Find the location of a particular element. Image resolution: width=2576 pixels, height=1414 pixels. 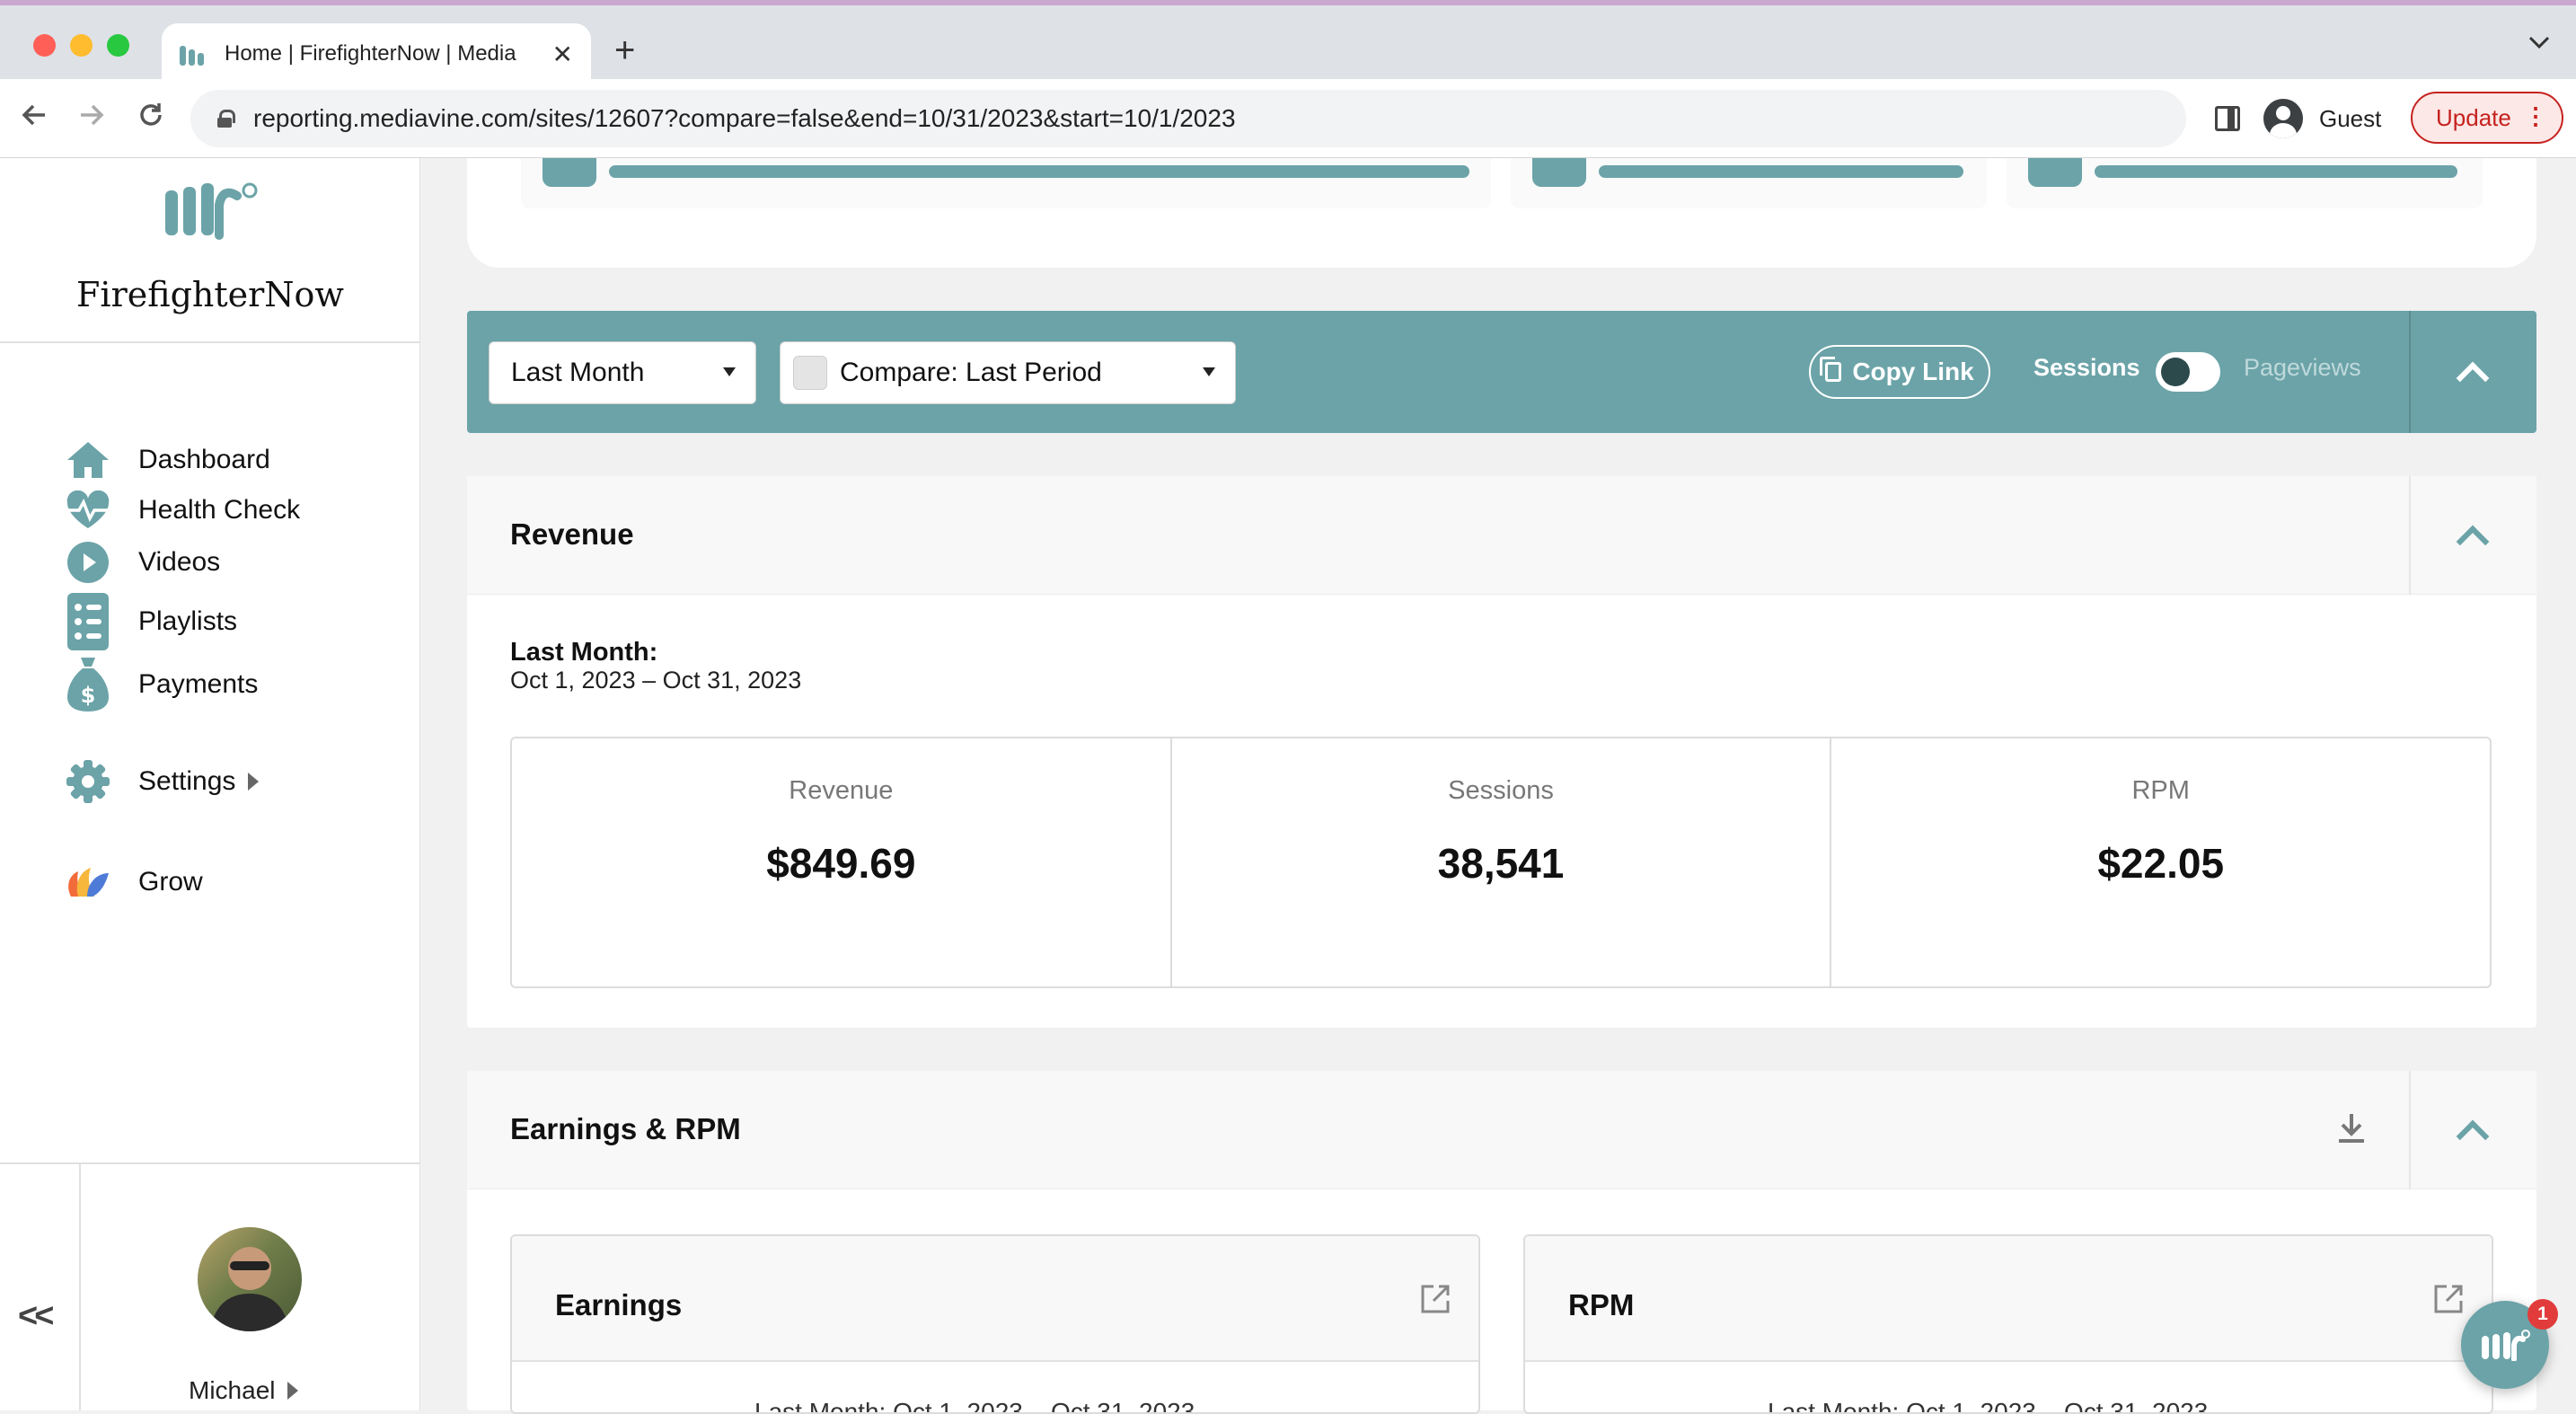

period-select: Last Month is located at coordinates (622, 372).